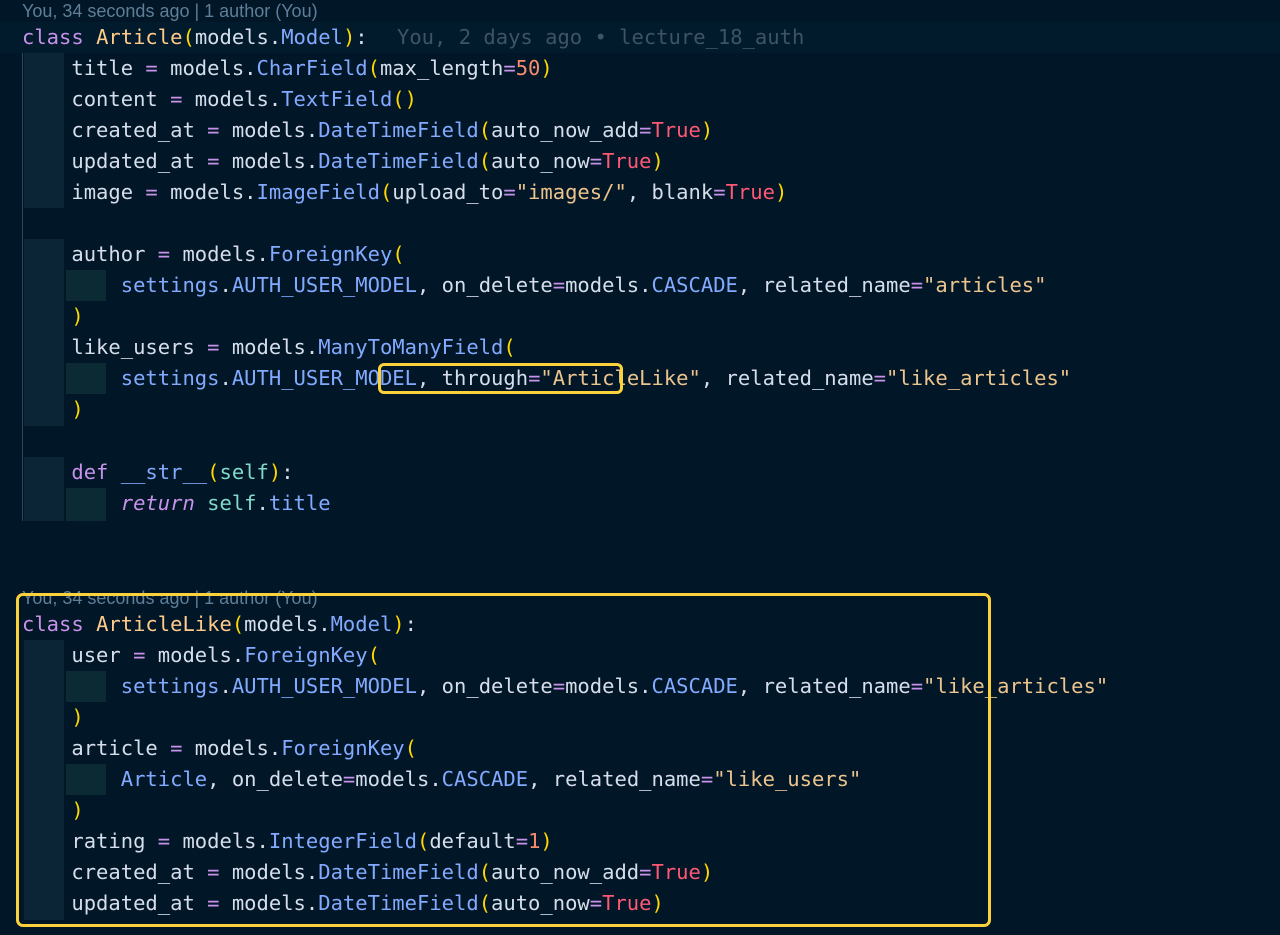  Describe the element at coordinates (182, 472) in the screenshot. I see `code-line-text: def __str__(self):` at that location.